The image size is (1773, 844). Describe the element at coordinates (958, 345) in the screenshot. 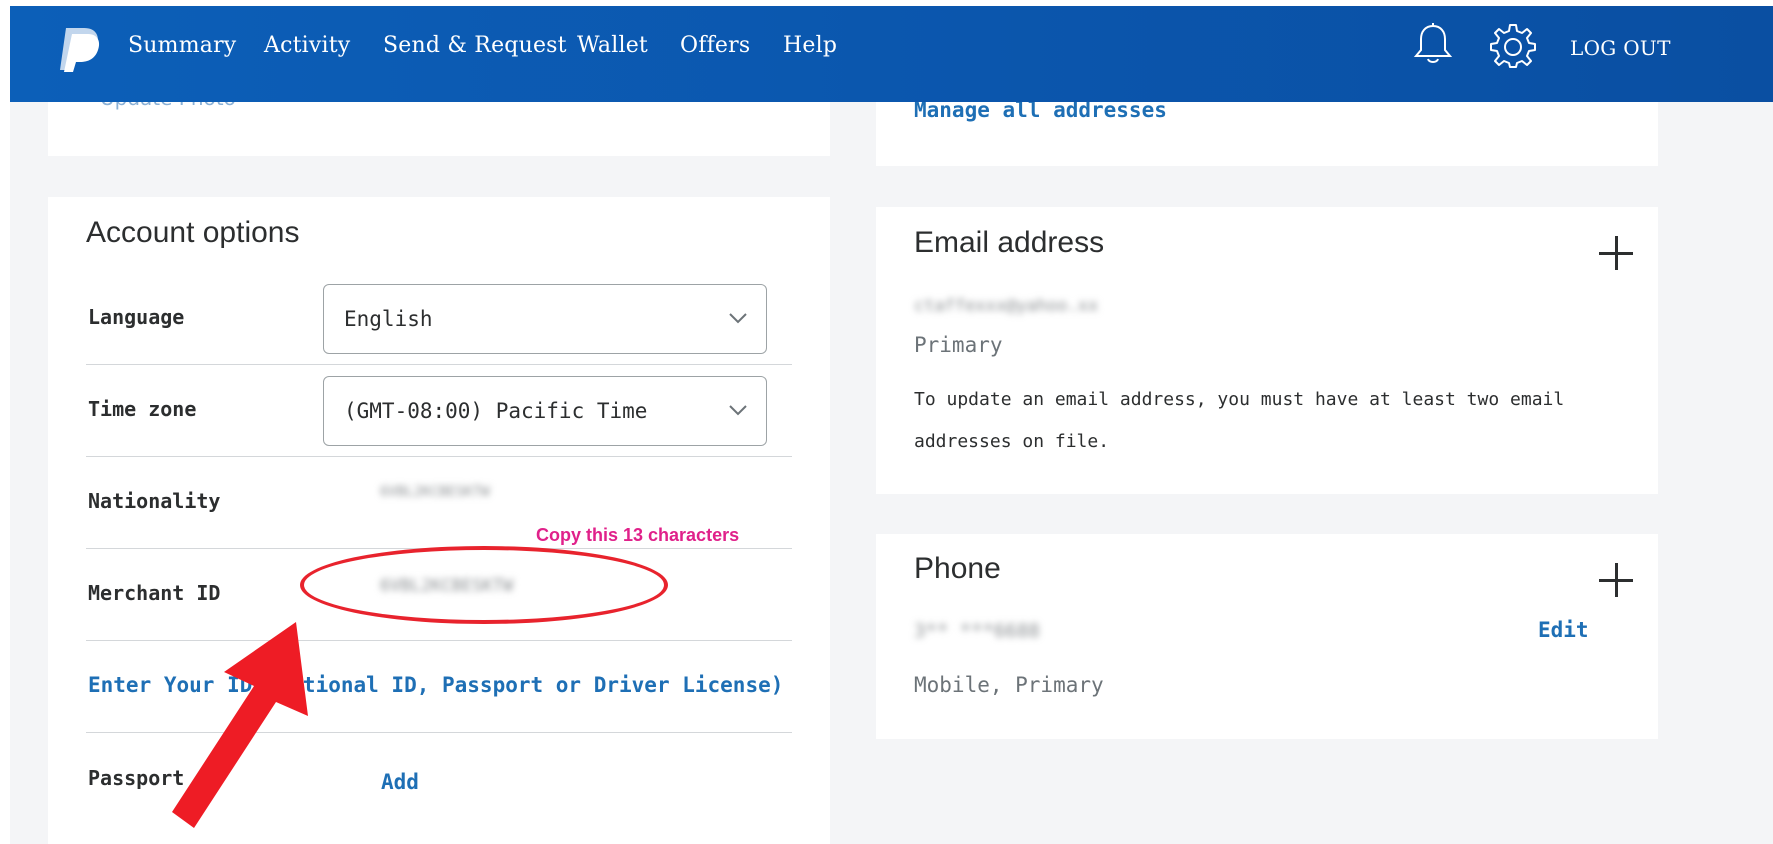

I see `email-type: Primary` at that location.